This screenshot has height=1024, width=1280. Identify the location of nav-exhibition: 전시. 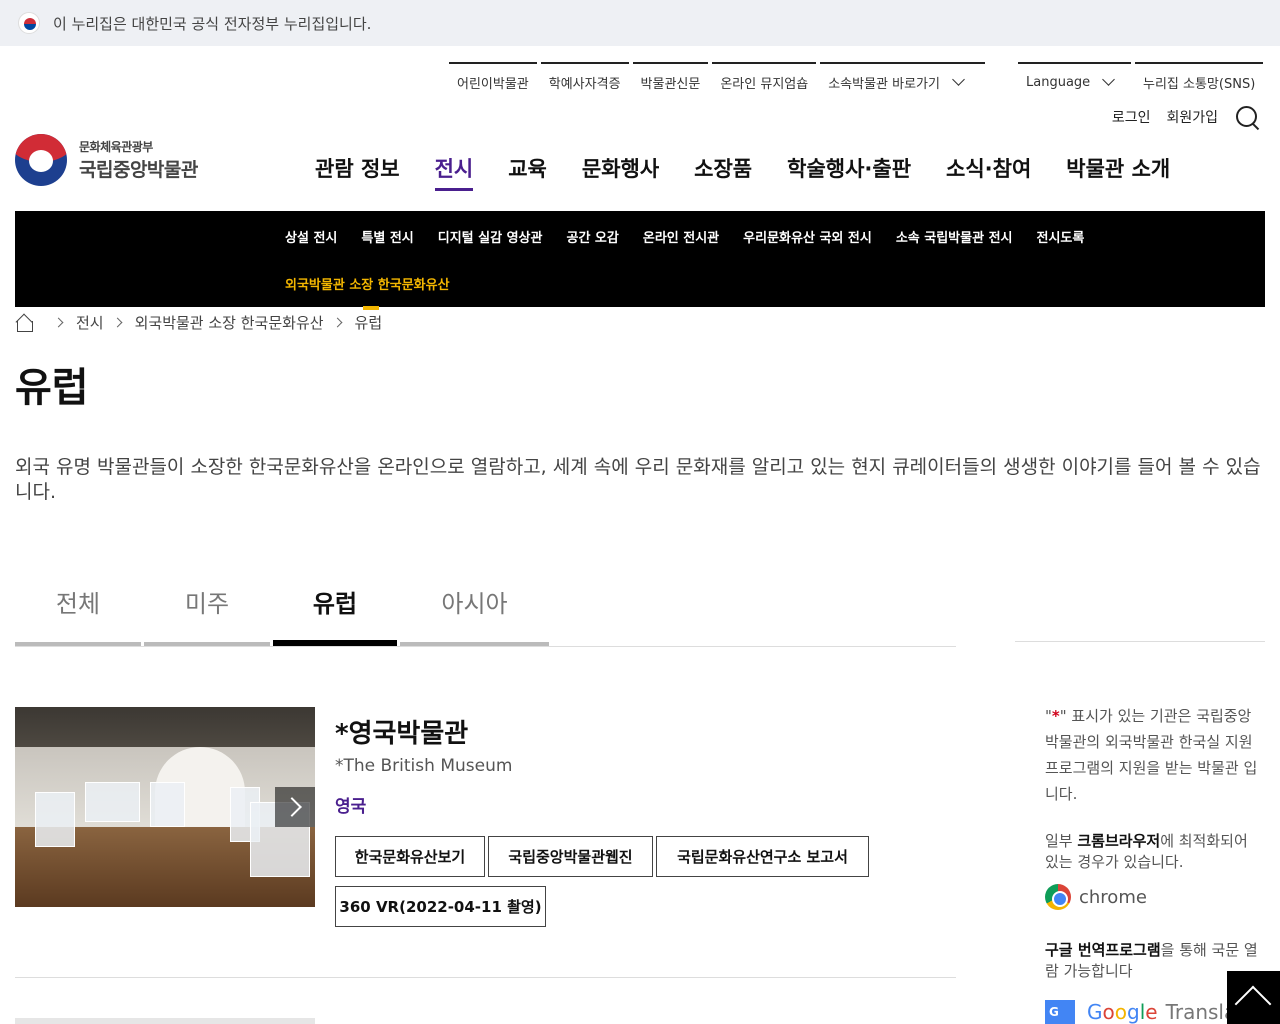
(453, 172).